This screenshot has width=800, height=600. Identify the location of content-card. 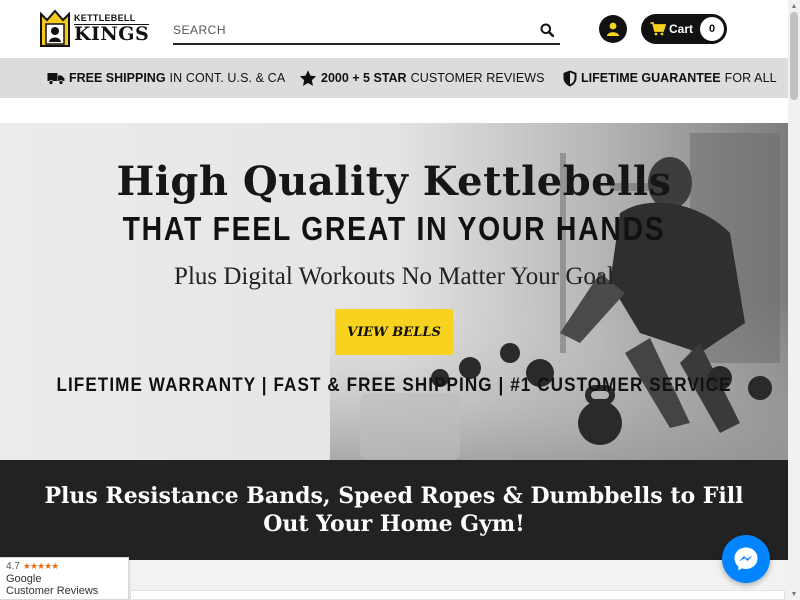
(457, 595).